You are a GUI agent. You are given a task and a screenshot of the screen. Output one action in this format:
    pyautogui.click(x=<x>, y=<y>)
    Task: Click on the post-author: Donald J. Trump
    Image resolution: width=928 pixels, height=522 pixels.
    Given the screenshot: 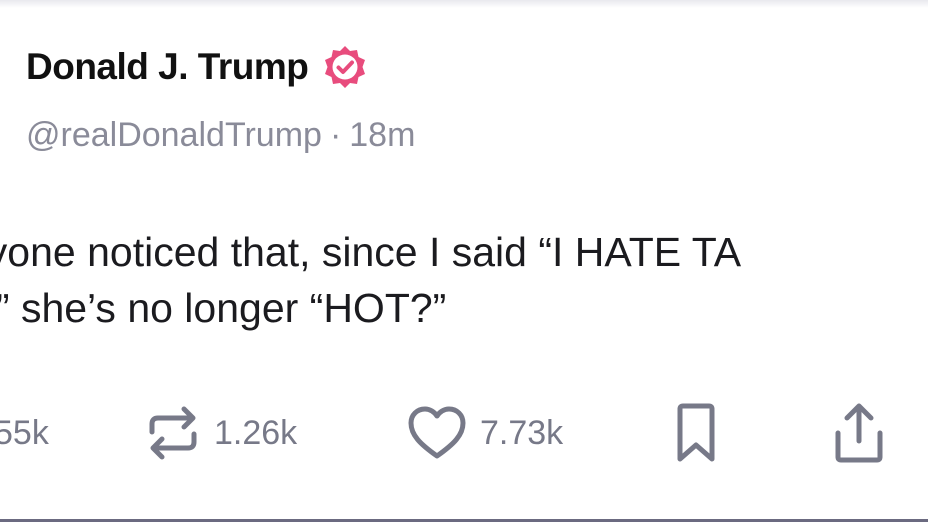 What is the action you would take?
    pyautogui.click(x=197, y=67)
    